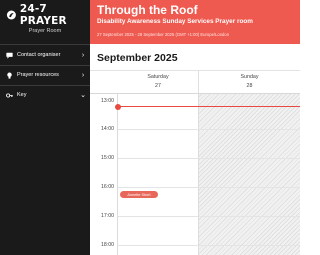 This screenshot has width=320, height=255. Describe the element at coordinates (118, 106) in the screenshot. I see `current-time-dot` at that location.